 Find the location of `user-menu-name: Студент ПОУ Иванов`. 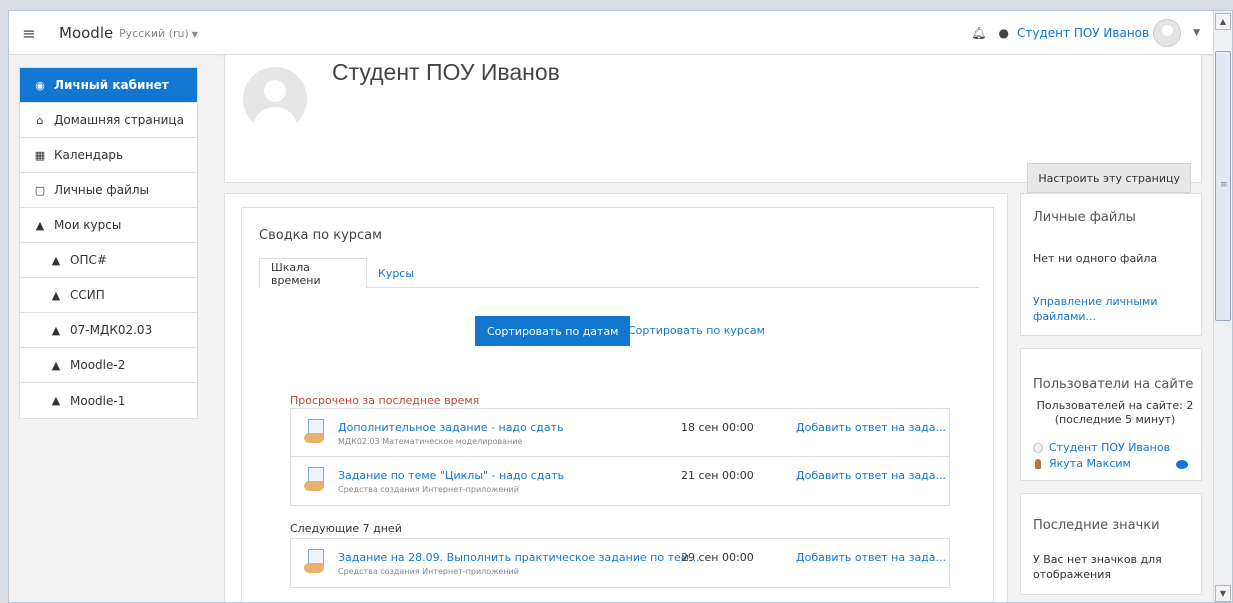

user-menu-name: Студент ПОУ Иванов is located at coordinates (1083, 33).